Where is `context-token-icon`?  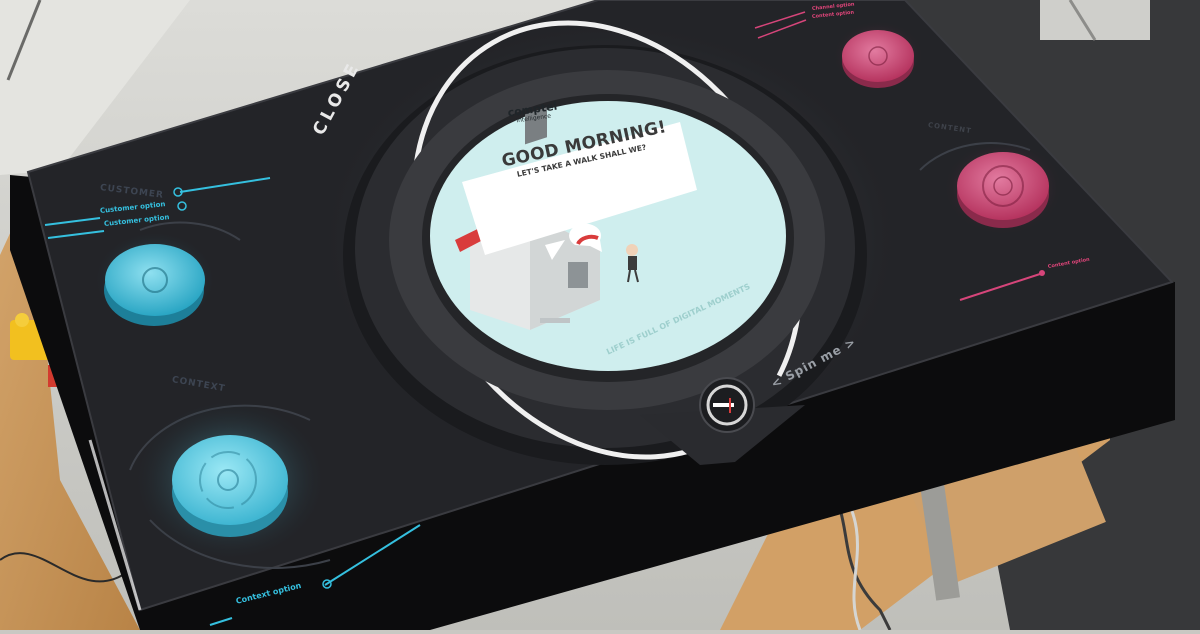 context-token-icon is located at coordinates (230, 480).